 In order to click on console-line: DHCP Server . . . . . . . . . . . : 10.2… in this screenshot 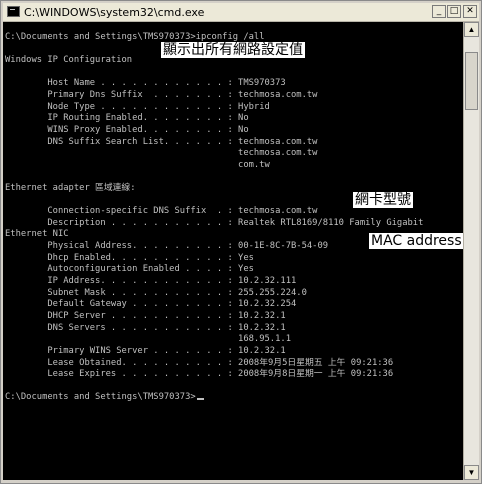, I will do `click(145, 316)`.